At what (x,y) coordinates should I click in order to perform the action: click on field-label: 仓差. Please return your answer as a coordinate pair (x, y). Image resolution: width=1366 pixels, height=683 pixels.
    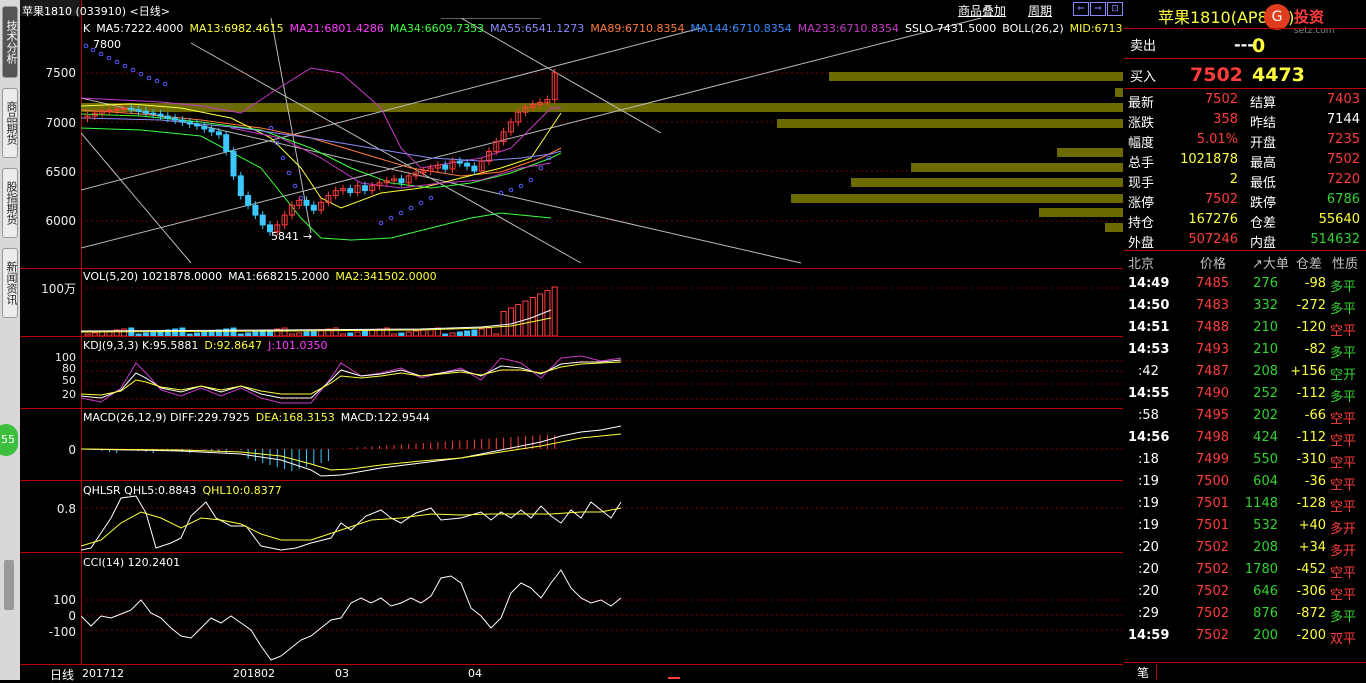
    Looking at the image, I should click on (1263, 223).